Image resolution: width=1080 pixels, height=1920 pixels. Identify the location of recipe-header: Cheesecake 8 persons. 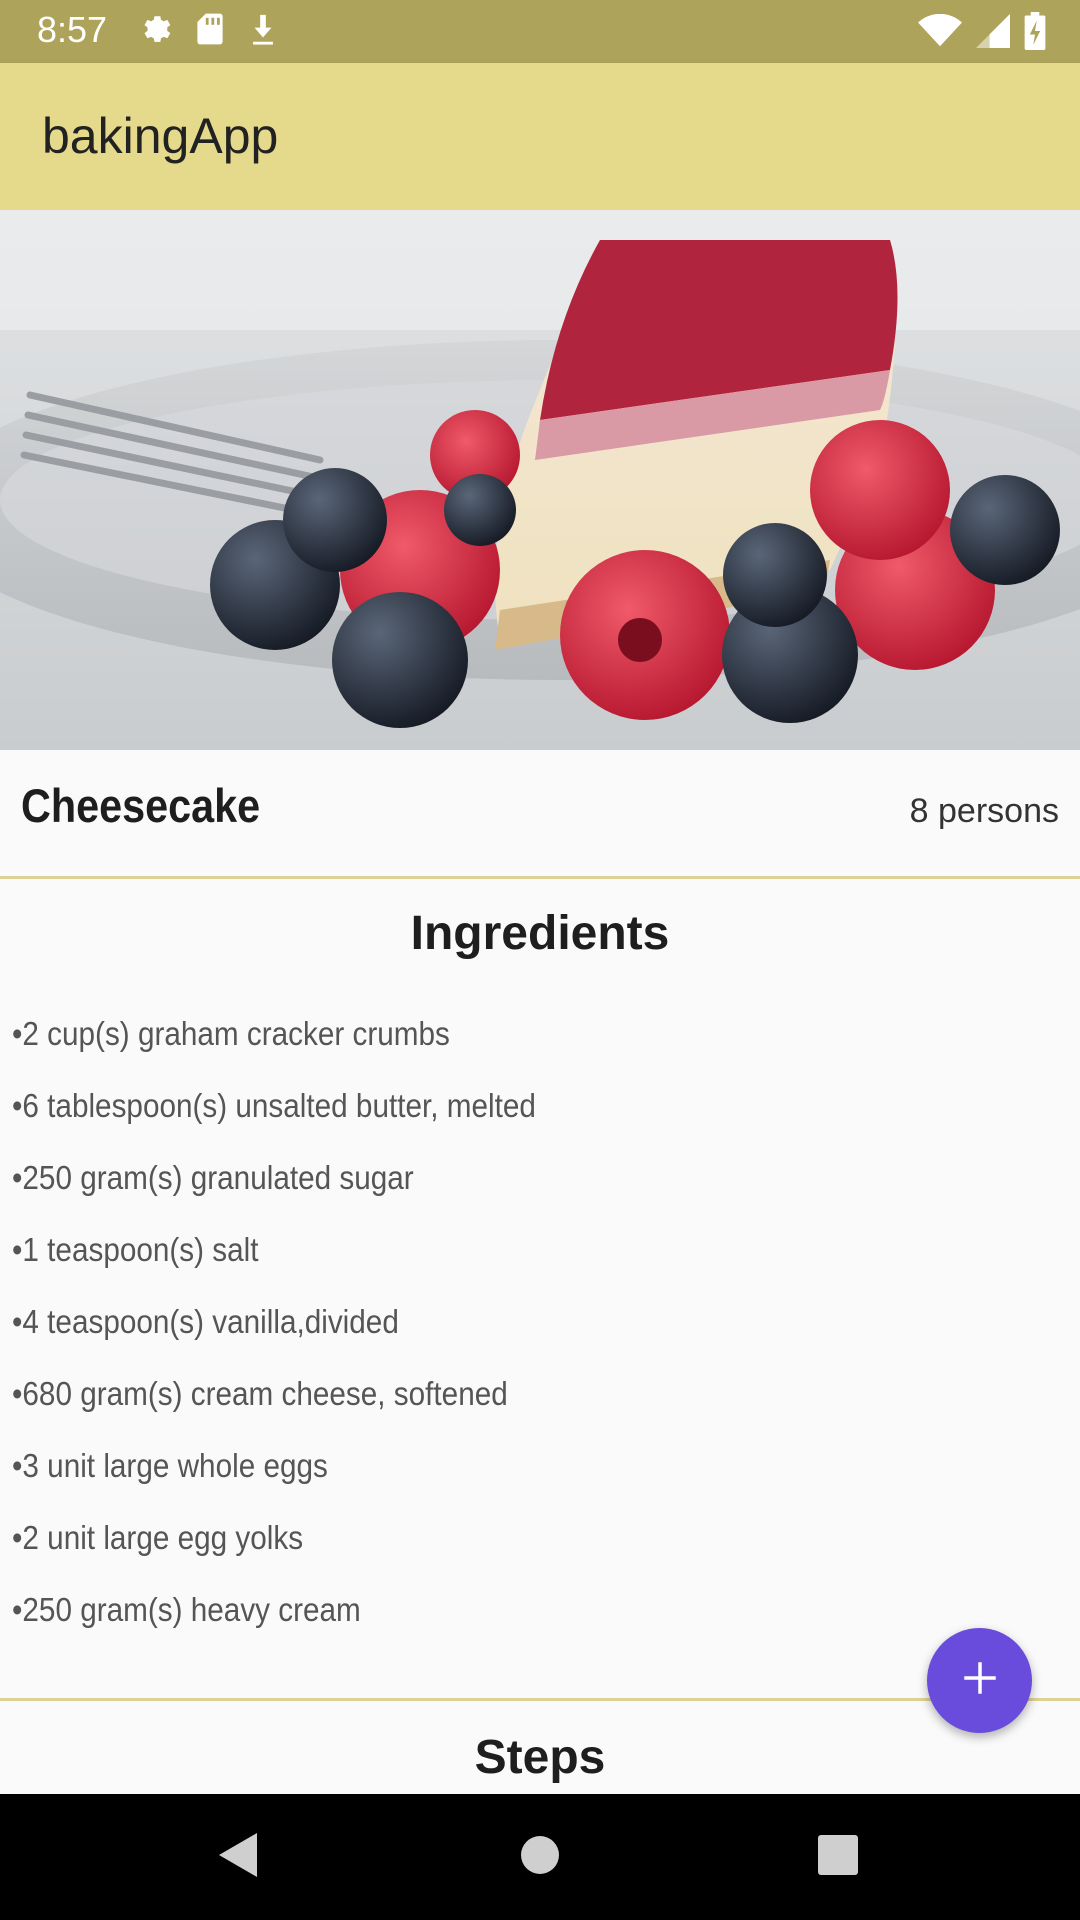
(540, 813).